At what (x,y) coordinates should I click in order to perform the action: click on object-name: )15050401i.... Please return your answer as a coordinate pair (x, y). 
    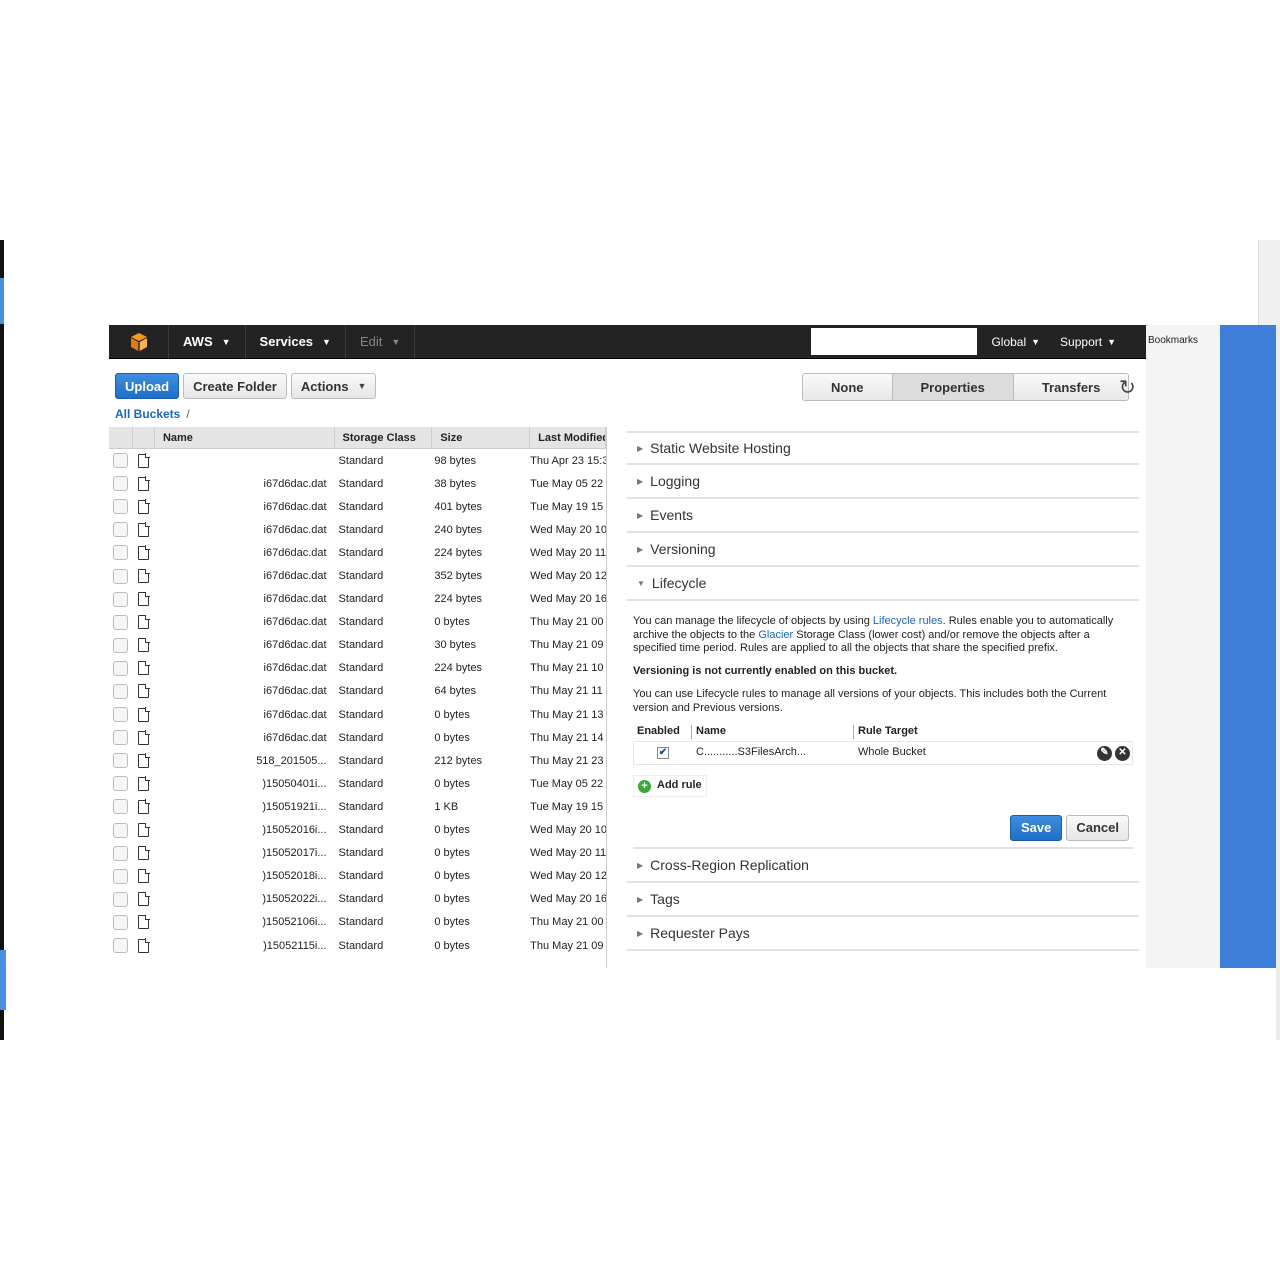
    Looking at the image, I should click on (245, 784).